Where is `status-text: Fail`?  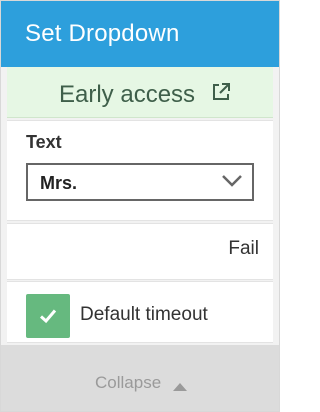 status-text: Fail is located at coordinates (243, 248).